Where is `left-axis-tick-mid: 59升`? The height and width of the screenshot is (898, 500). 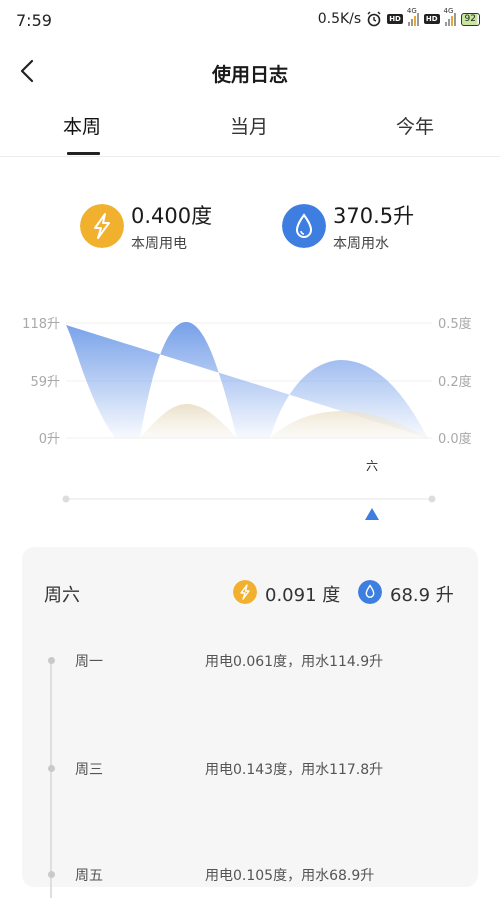 left-axis-tick-mid: 59升 is located at coordinates (45, 382).